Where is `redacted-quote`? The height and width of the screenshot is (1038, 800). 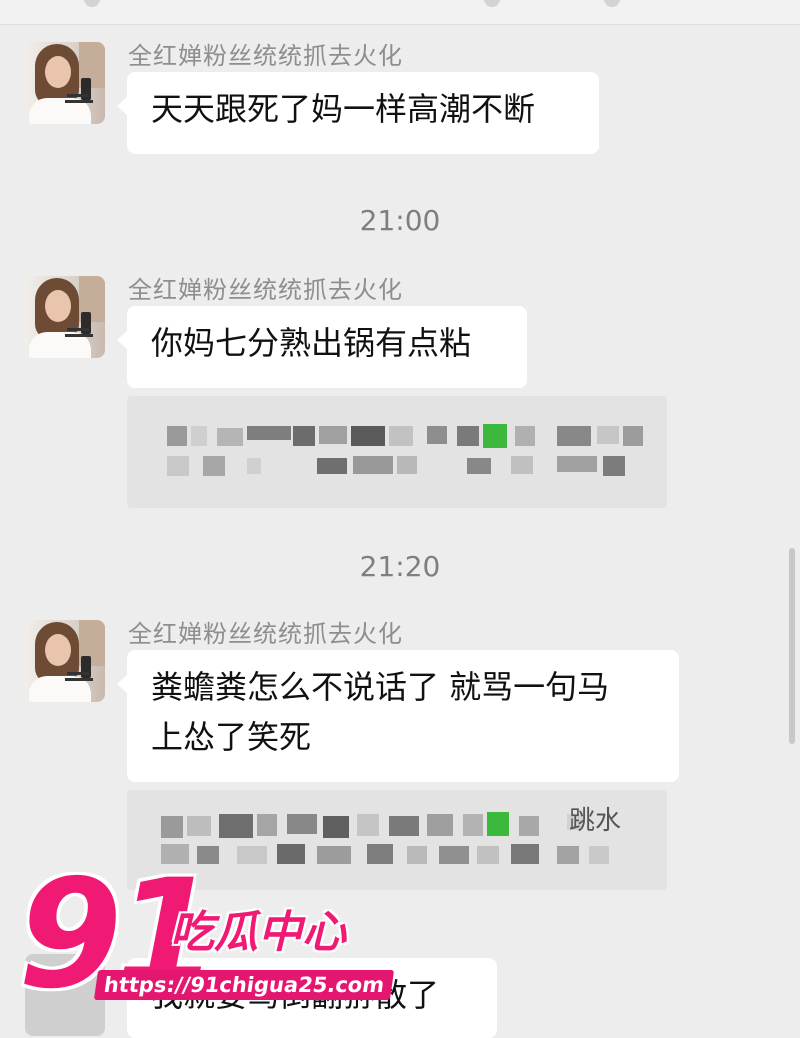 redacted-quote is located at coordinates (397, 452).